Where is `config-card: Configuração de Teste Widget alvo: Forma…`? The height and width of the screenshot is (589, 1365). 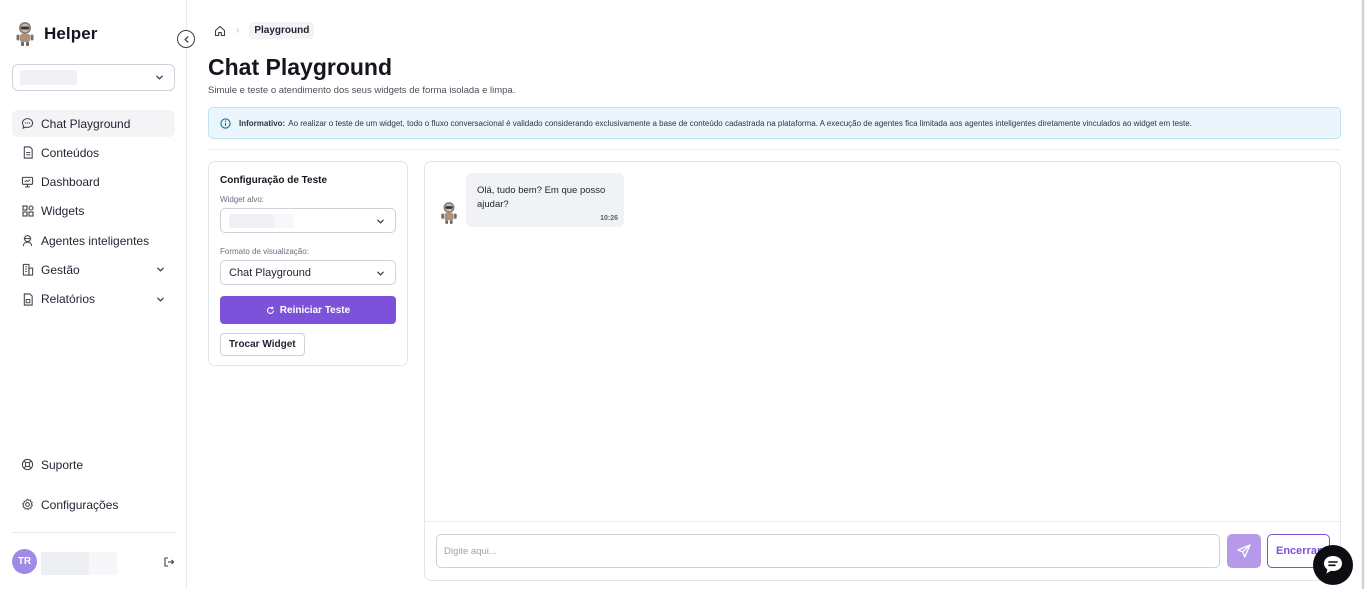
config-card: Configuração de Teste Widget alvo: Forma… is located at coordinates (308, 263).